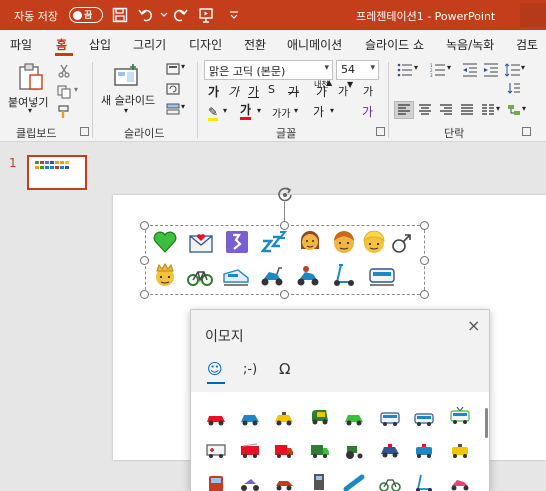  What do you see at coordinates (394, 44) in the screenshot?
I see `tab-slideshow: 슬라이드 쇼` at bounding box center [394, 44].